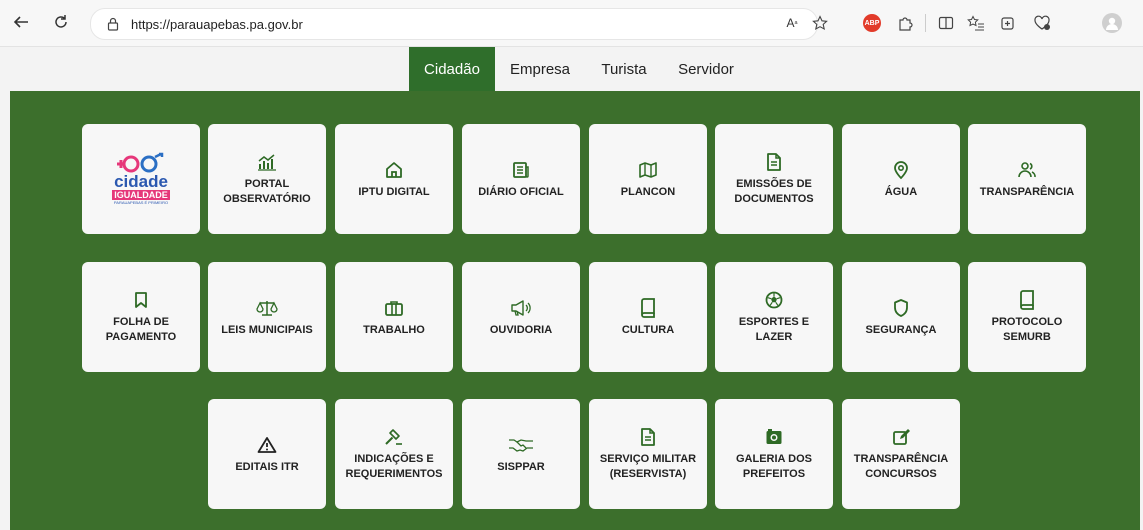  I want to click on service-label: ÁGUA, so click(901, 191).